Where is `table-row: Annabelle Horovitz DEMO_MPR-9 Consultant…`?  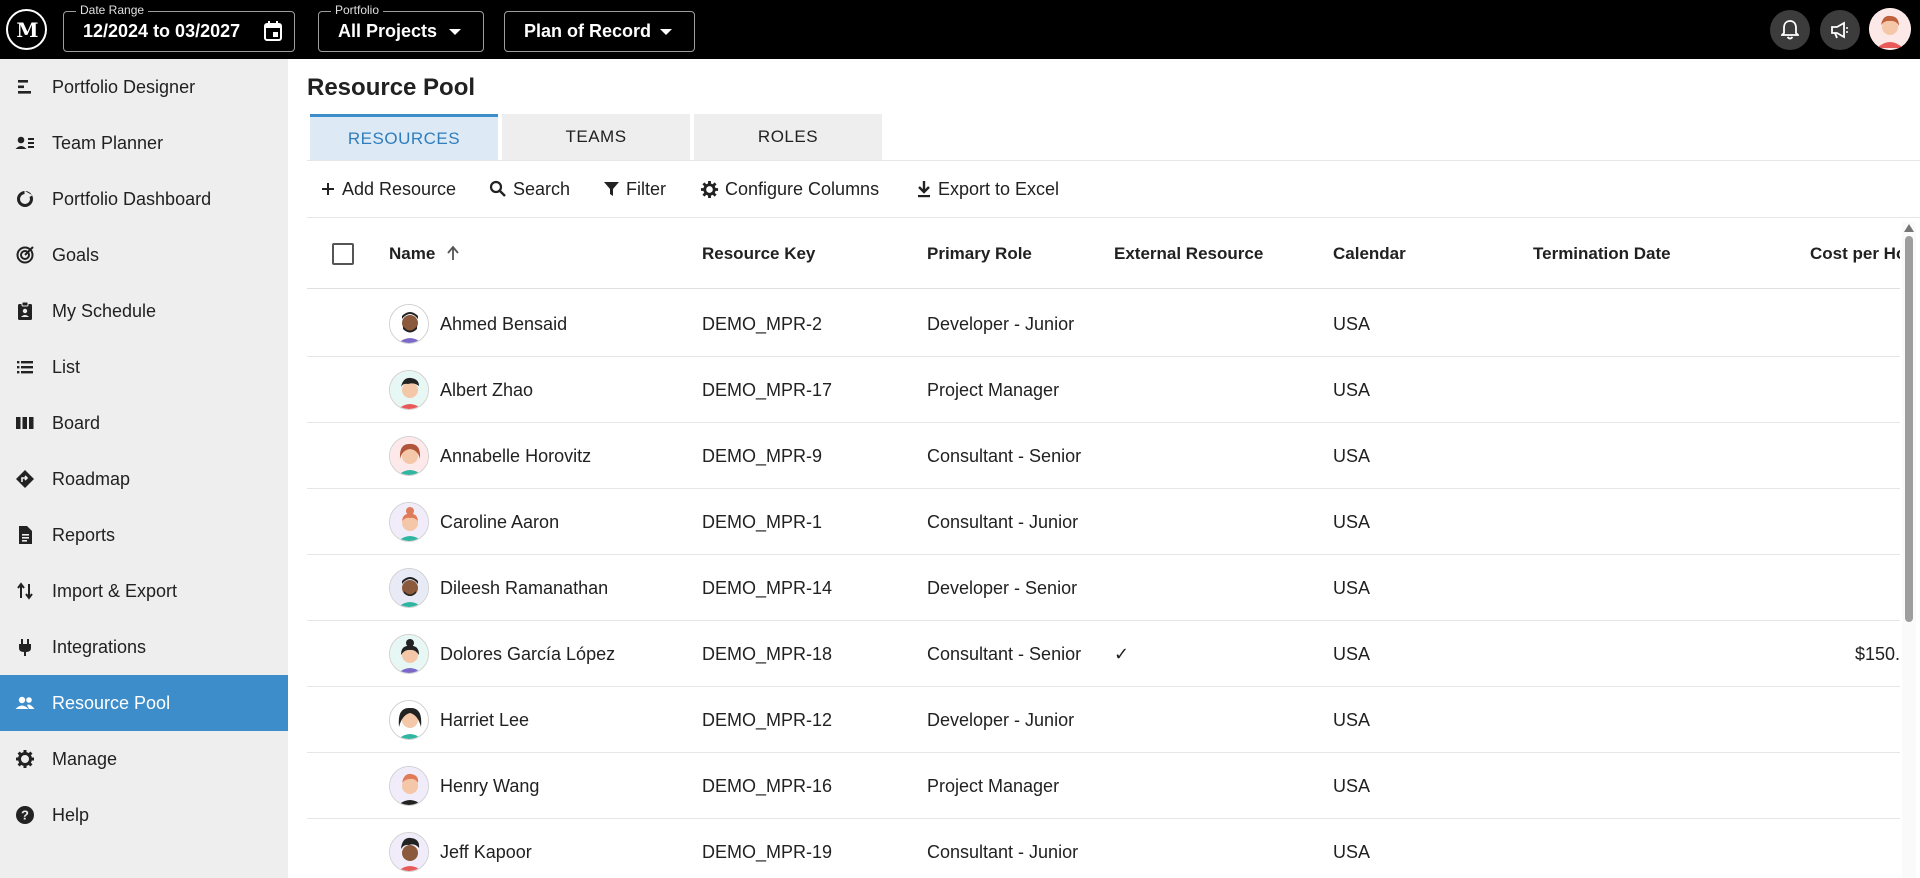
table-row: Annabelle Horovitz DEMO_MPR-9 Consultant… is located at coordinates (1103, 456).